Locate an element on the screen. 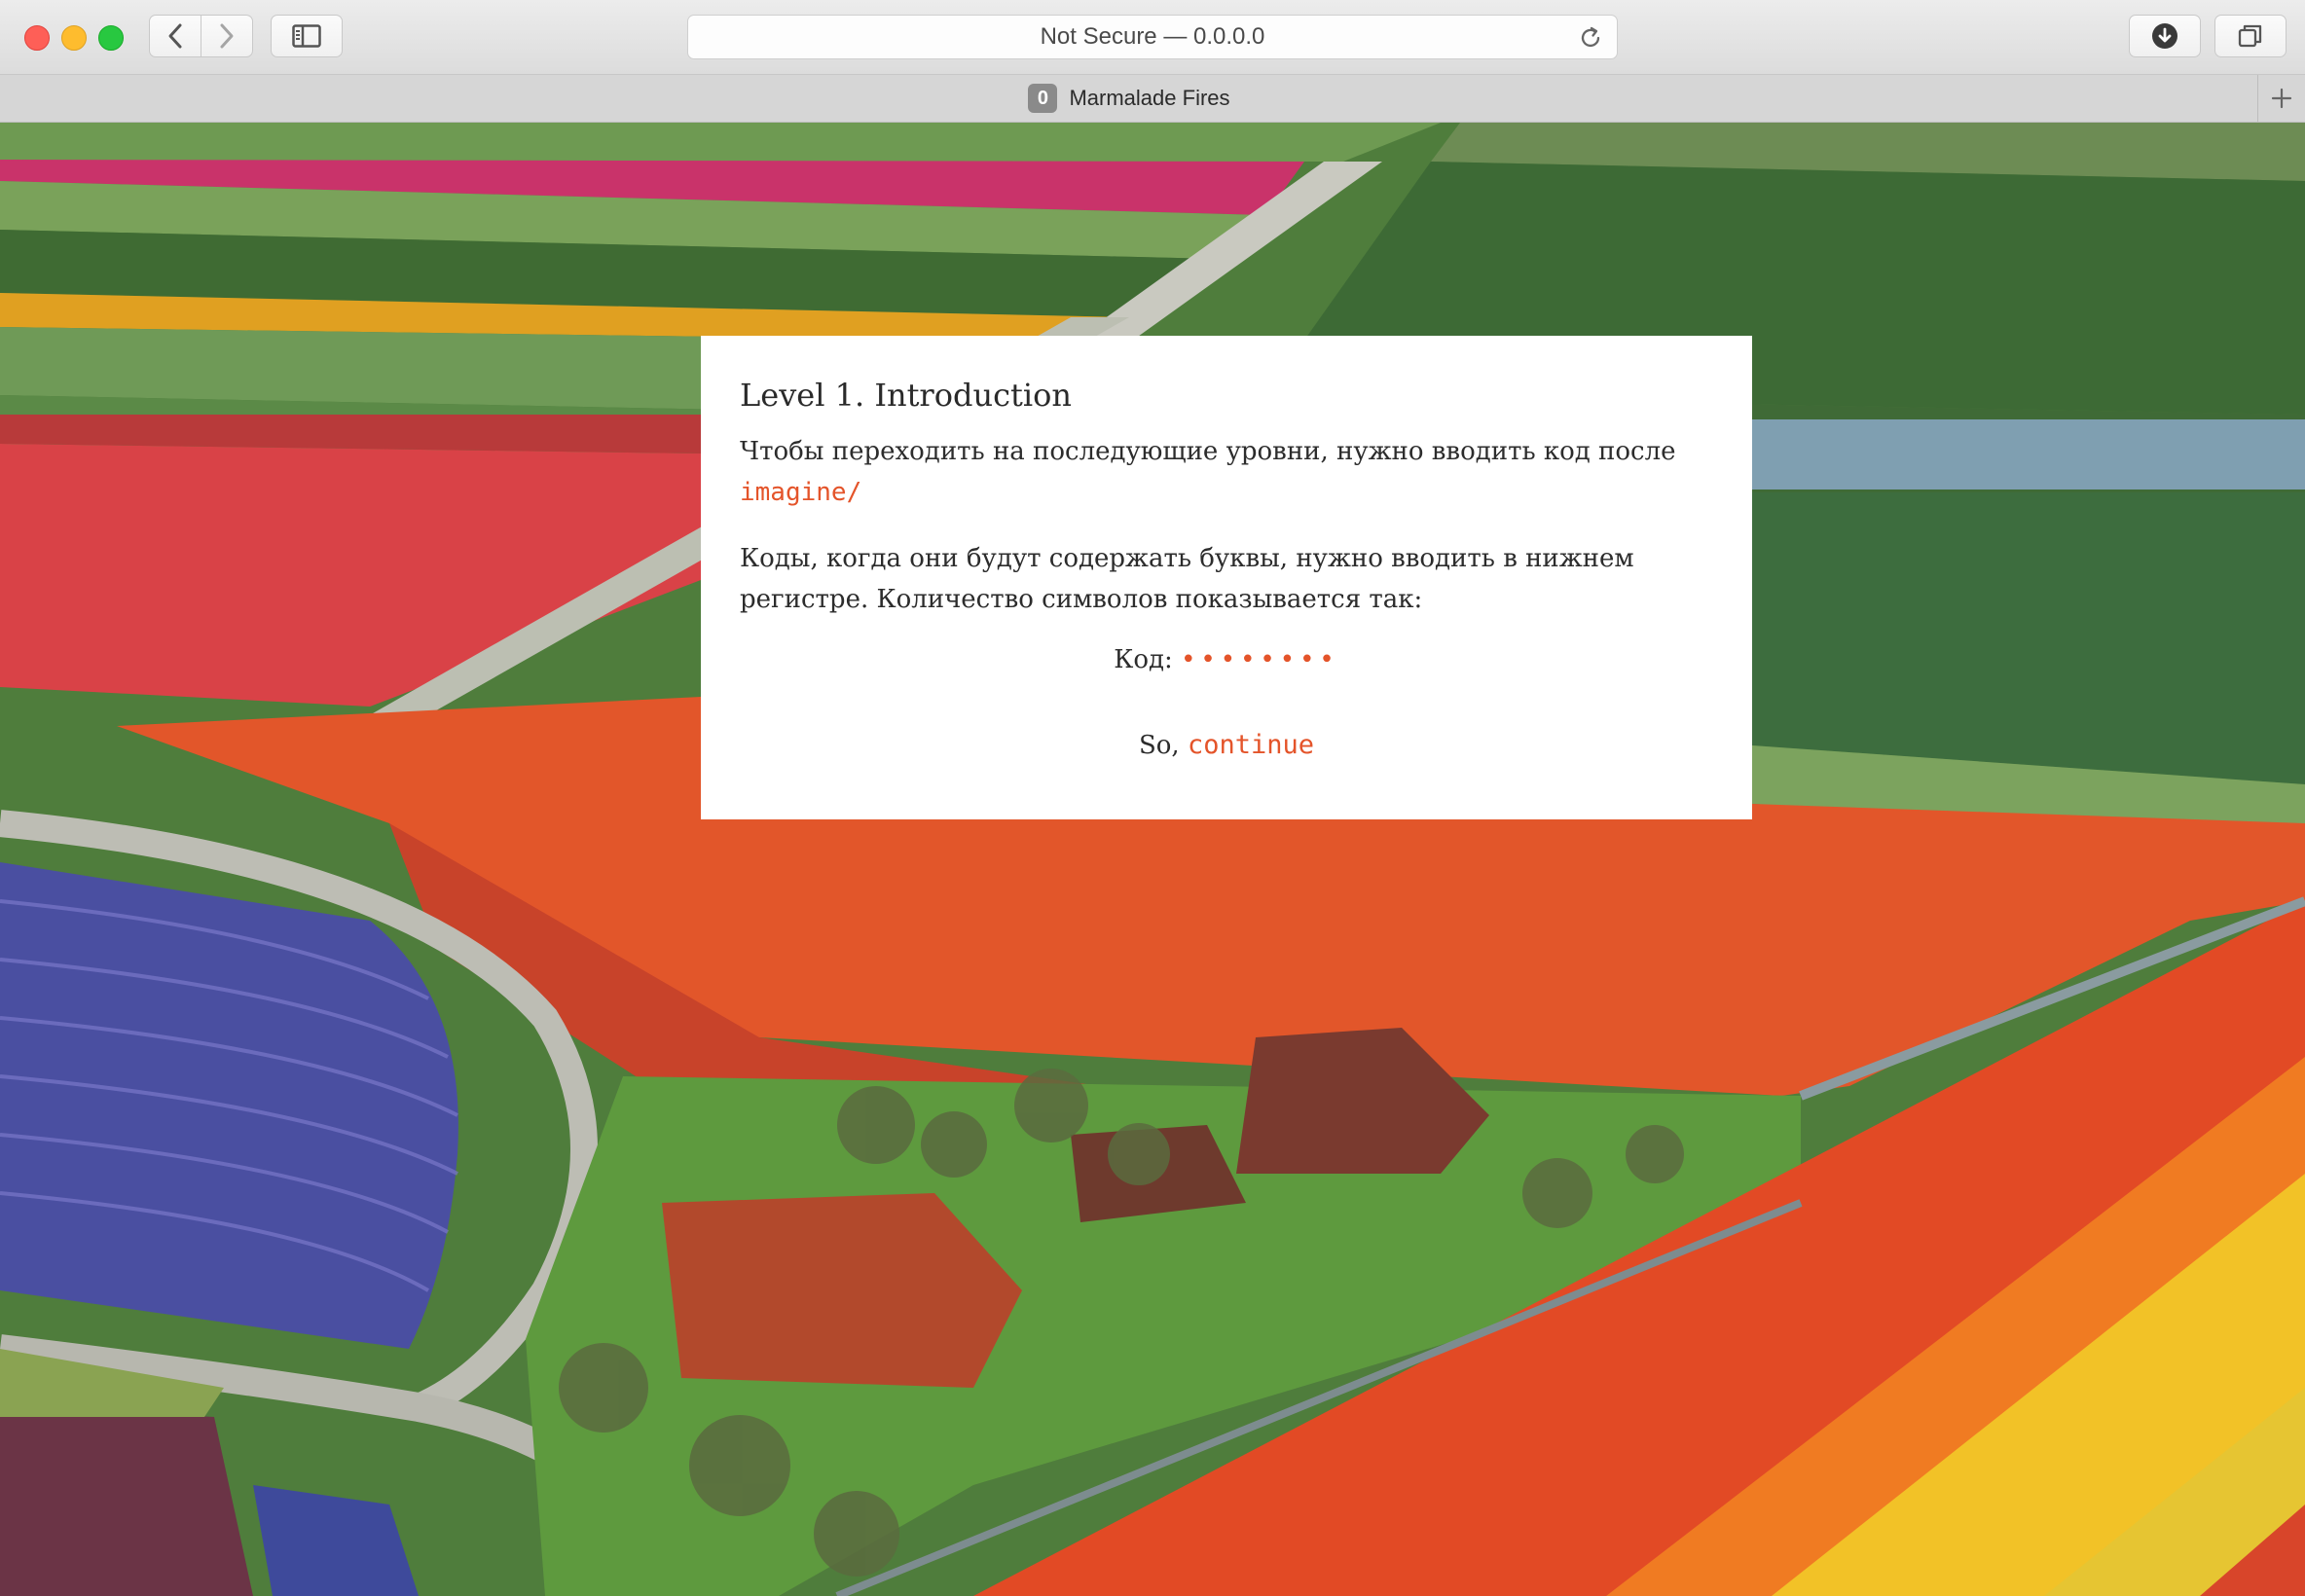 The width and height of the screenshot is (2305, 1596). so-text: So, is located at coordinates (1159, 745).